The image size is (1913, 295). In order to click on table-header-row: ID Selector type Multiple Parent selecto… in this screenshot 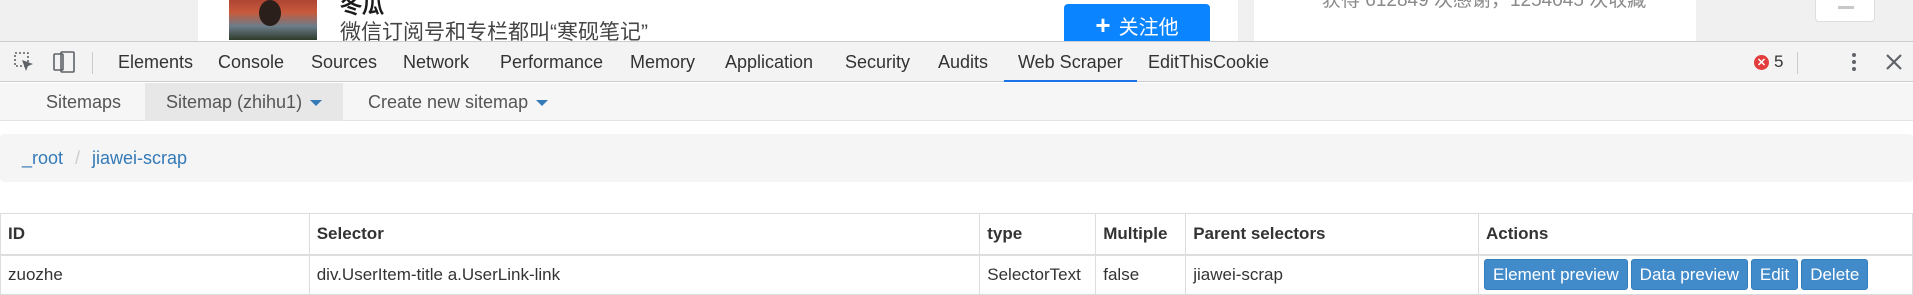, I will do `click(956, 234)`.